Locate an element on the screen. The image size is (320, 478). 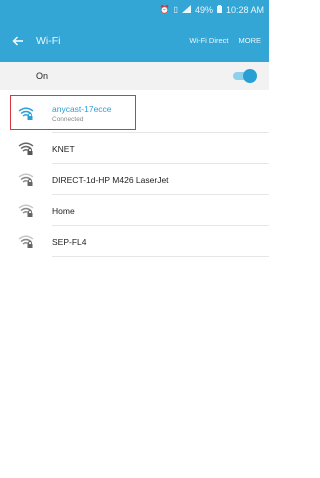
status-bar: ⏰ ▯ 49% 10:28 AM is located at coordinates (134, 9).